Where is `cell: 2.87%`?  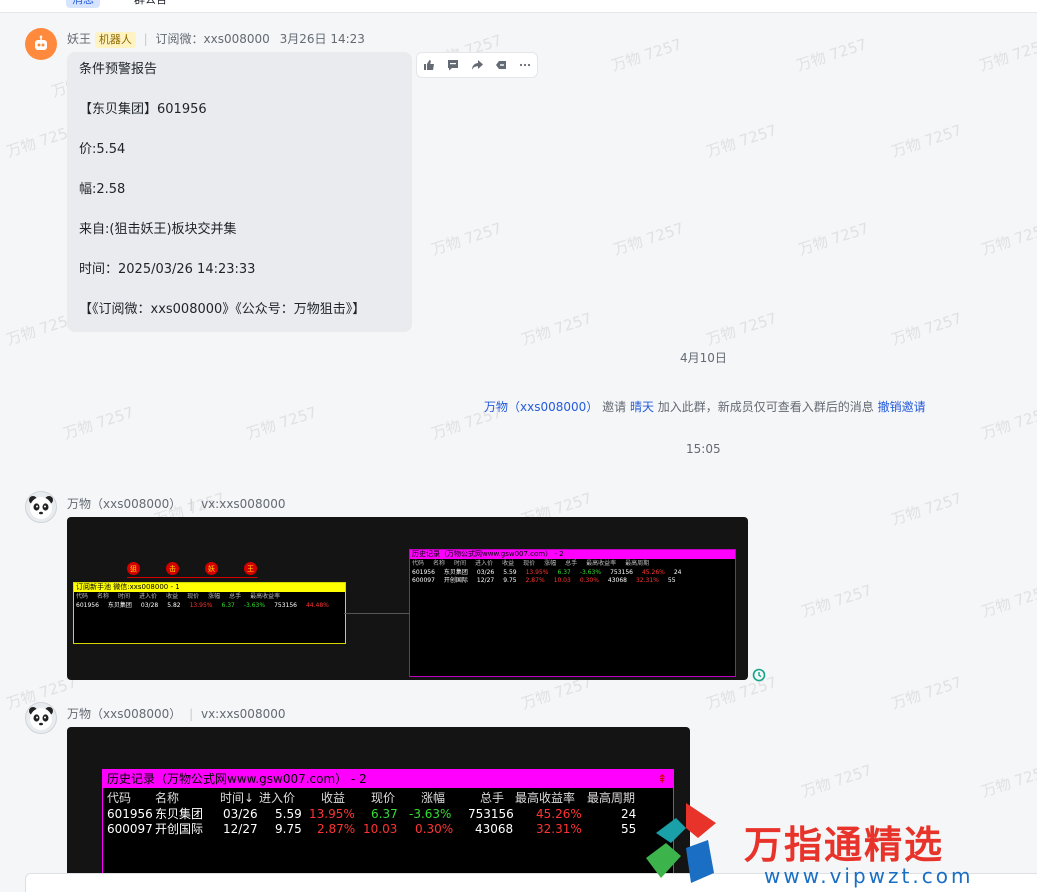
cell: 2.87% is located at coordinates (535, 580).